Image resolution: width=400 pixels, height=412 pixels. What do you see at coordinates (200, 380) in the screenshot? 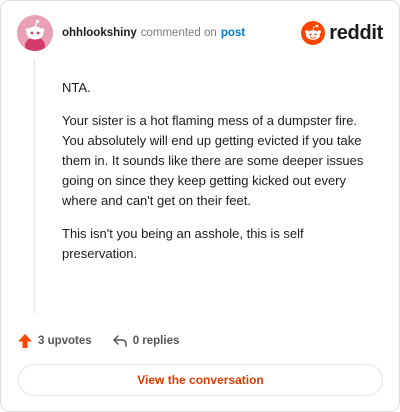
I see `view-conversation-button: View the conversation` at bounding box center [200, 380].